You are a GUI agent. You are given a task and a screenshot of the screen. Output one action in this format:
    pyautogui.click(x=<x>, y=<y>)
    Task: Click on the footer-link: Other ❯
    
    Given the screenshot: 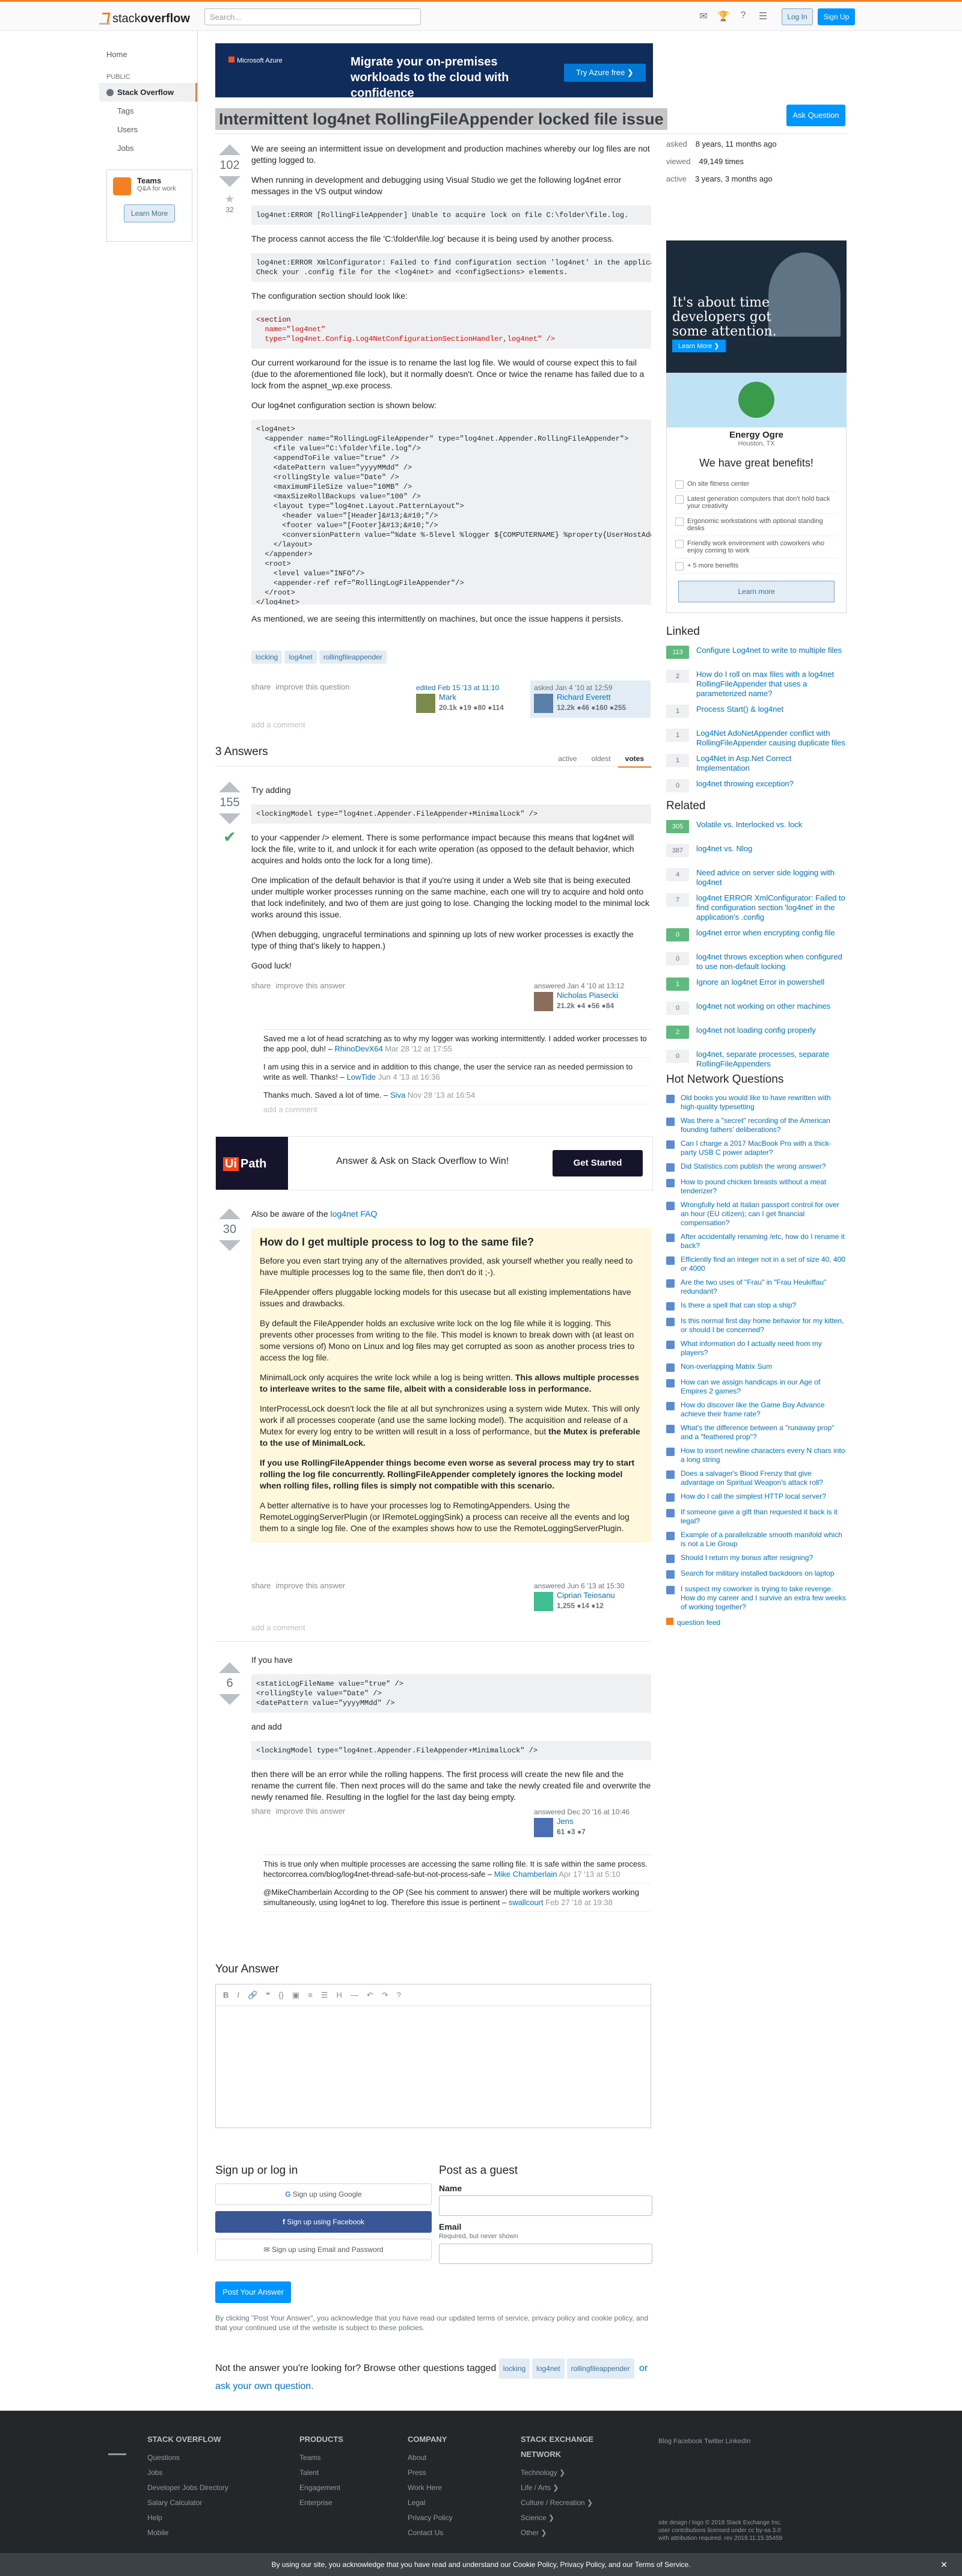 What is the action you would take?
    pyautogui.click(x=575, y=2533)
    